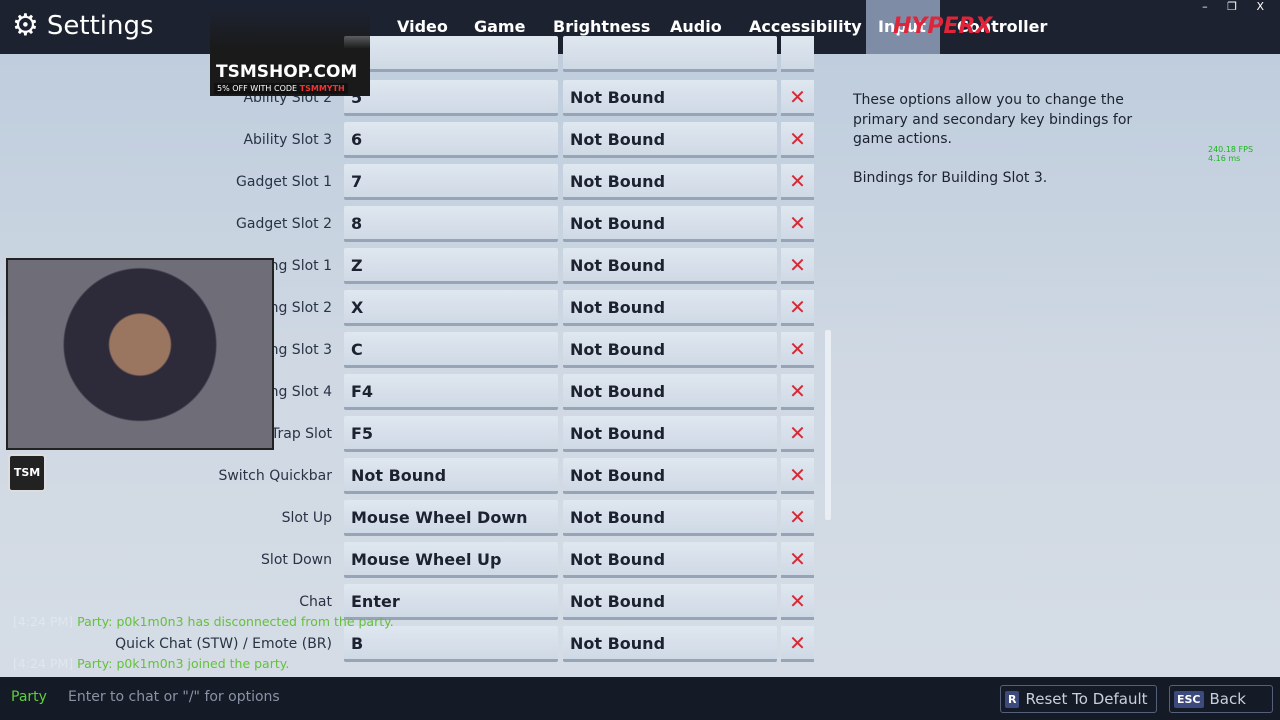 The image size is (1280, 720). I want to click on binding-label: Slot Down, so click(296, 560).